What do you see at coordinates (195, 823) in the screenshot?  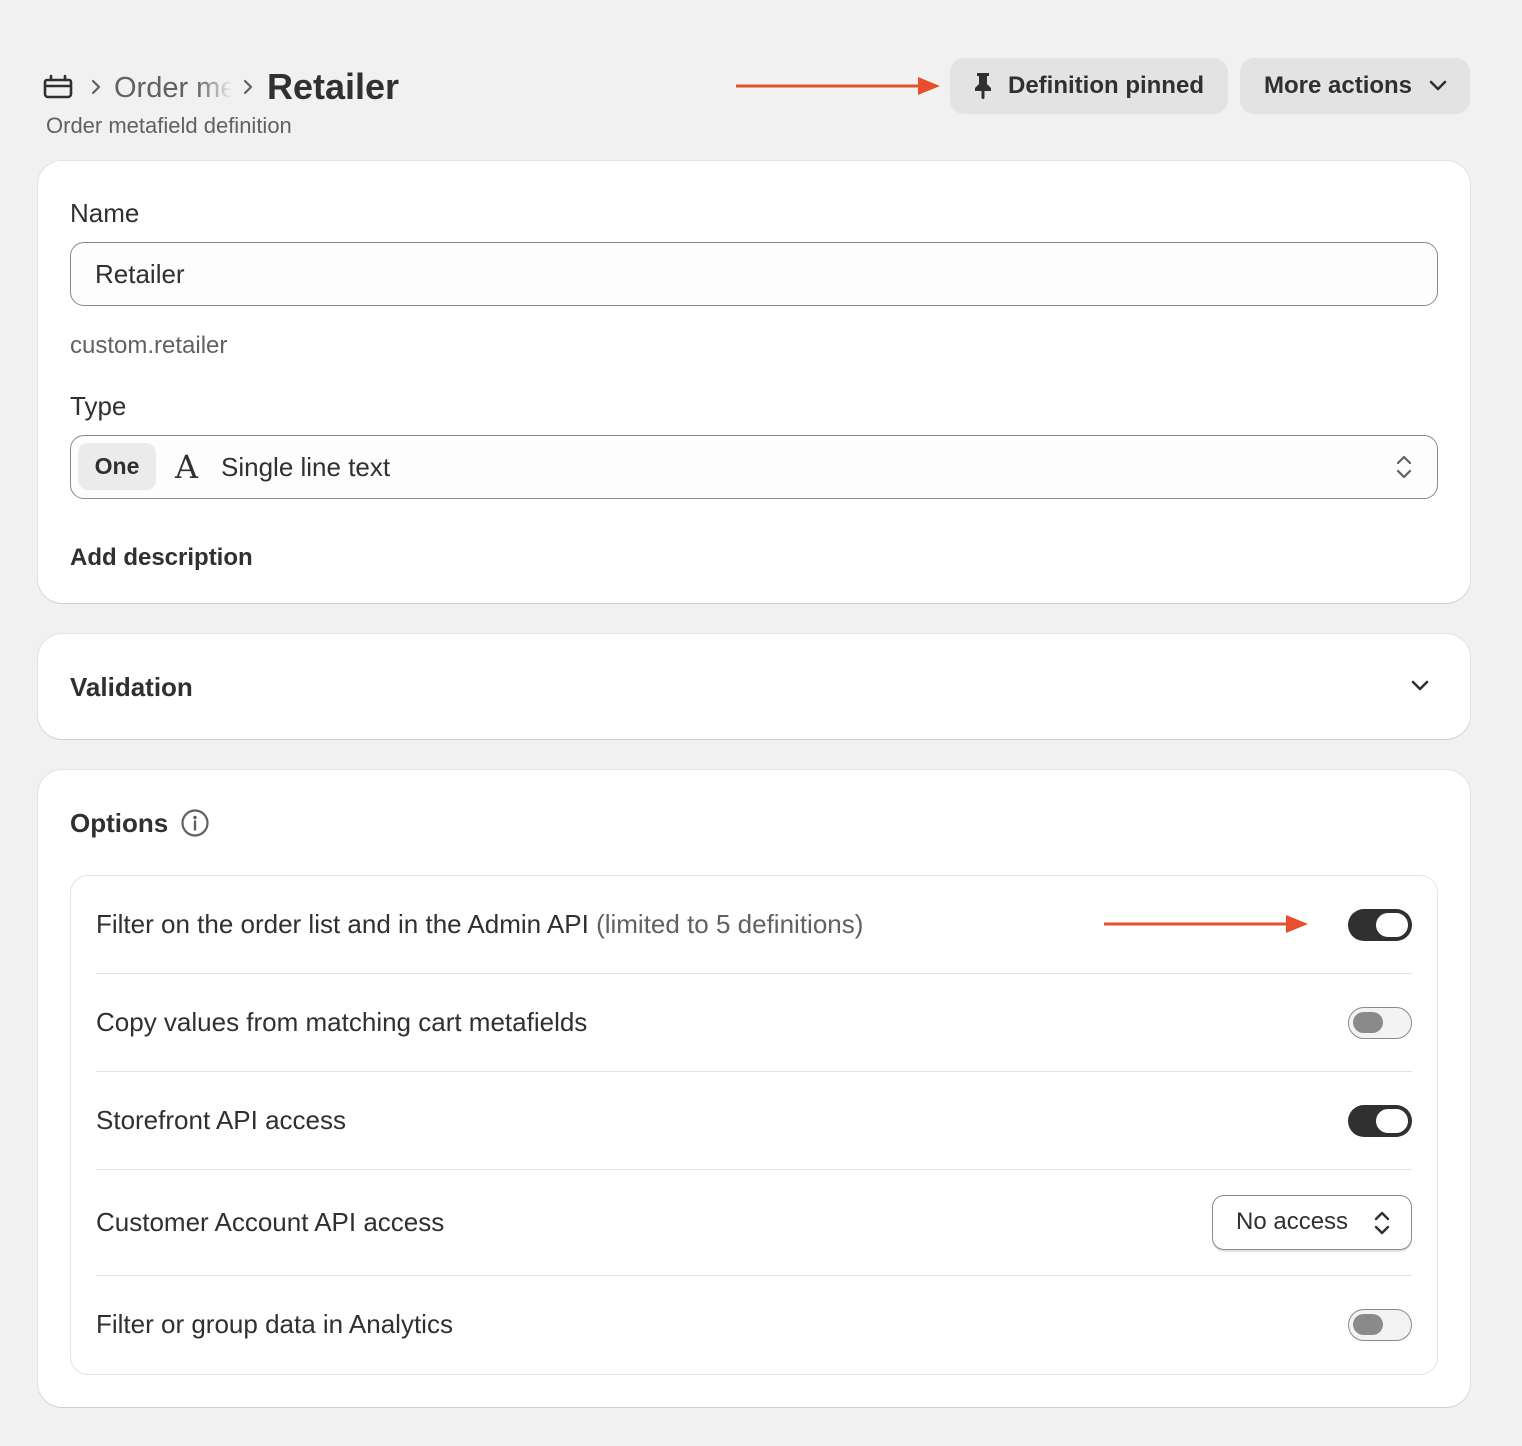 I see `info-icon` at bounding box center [195, 823].